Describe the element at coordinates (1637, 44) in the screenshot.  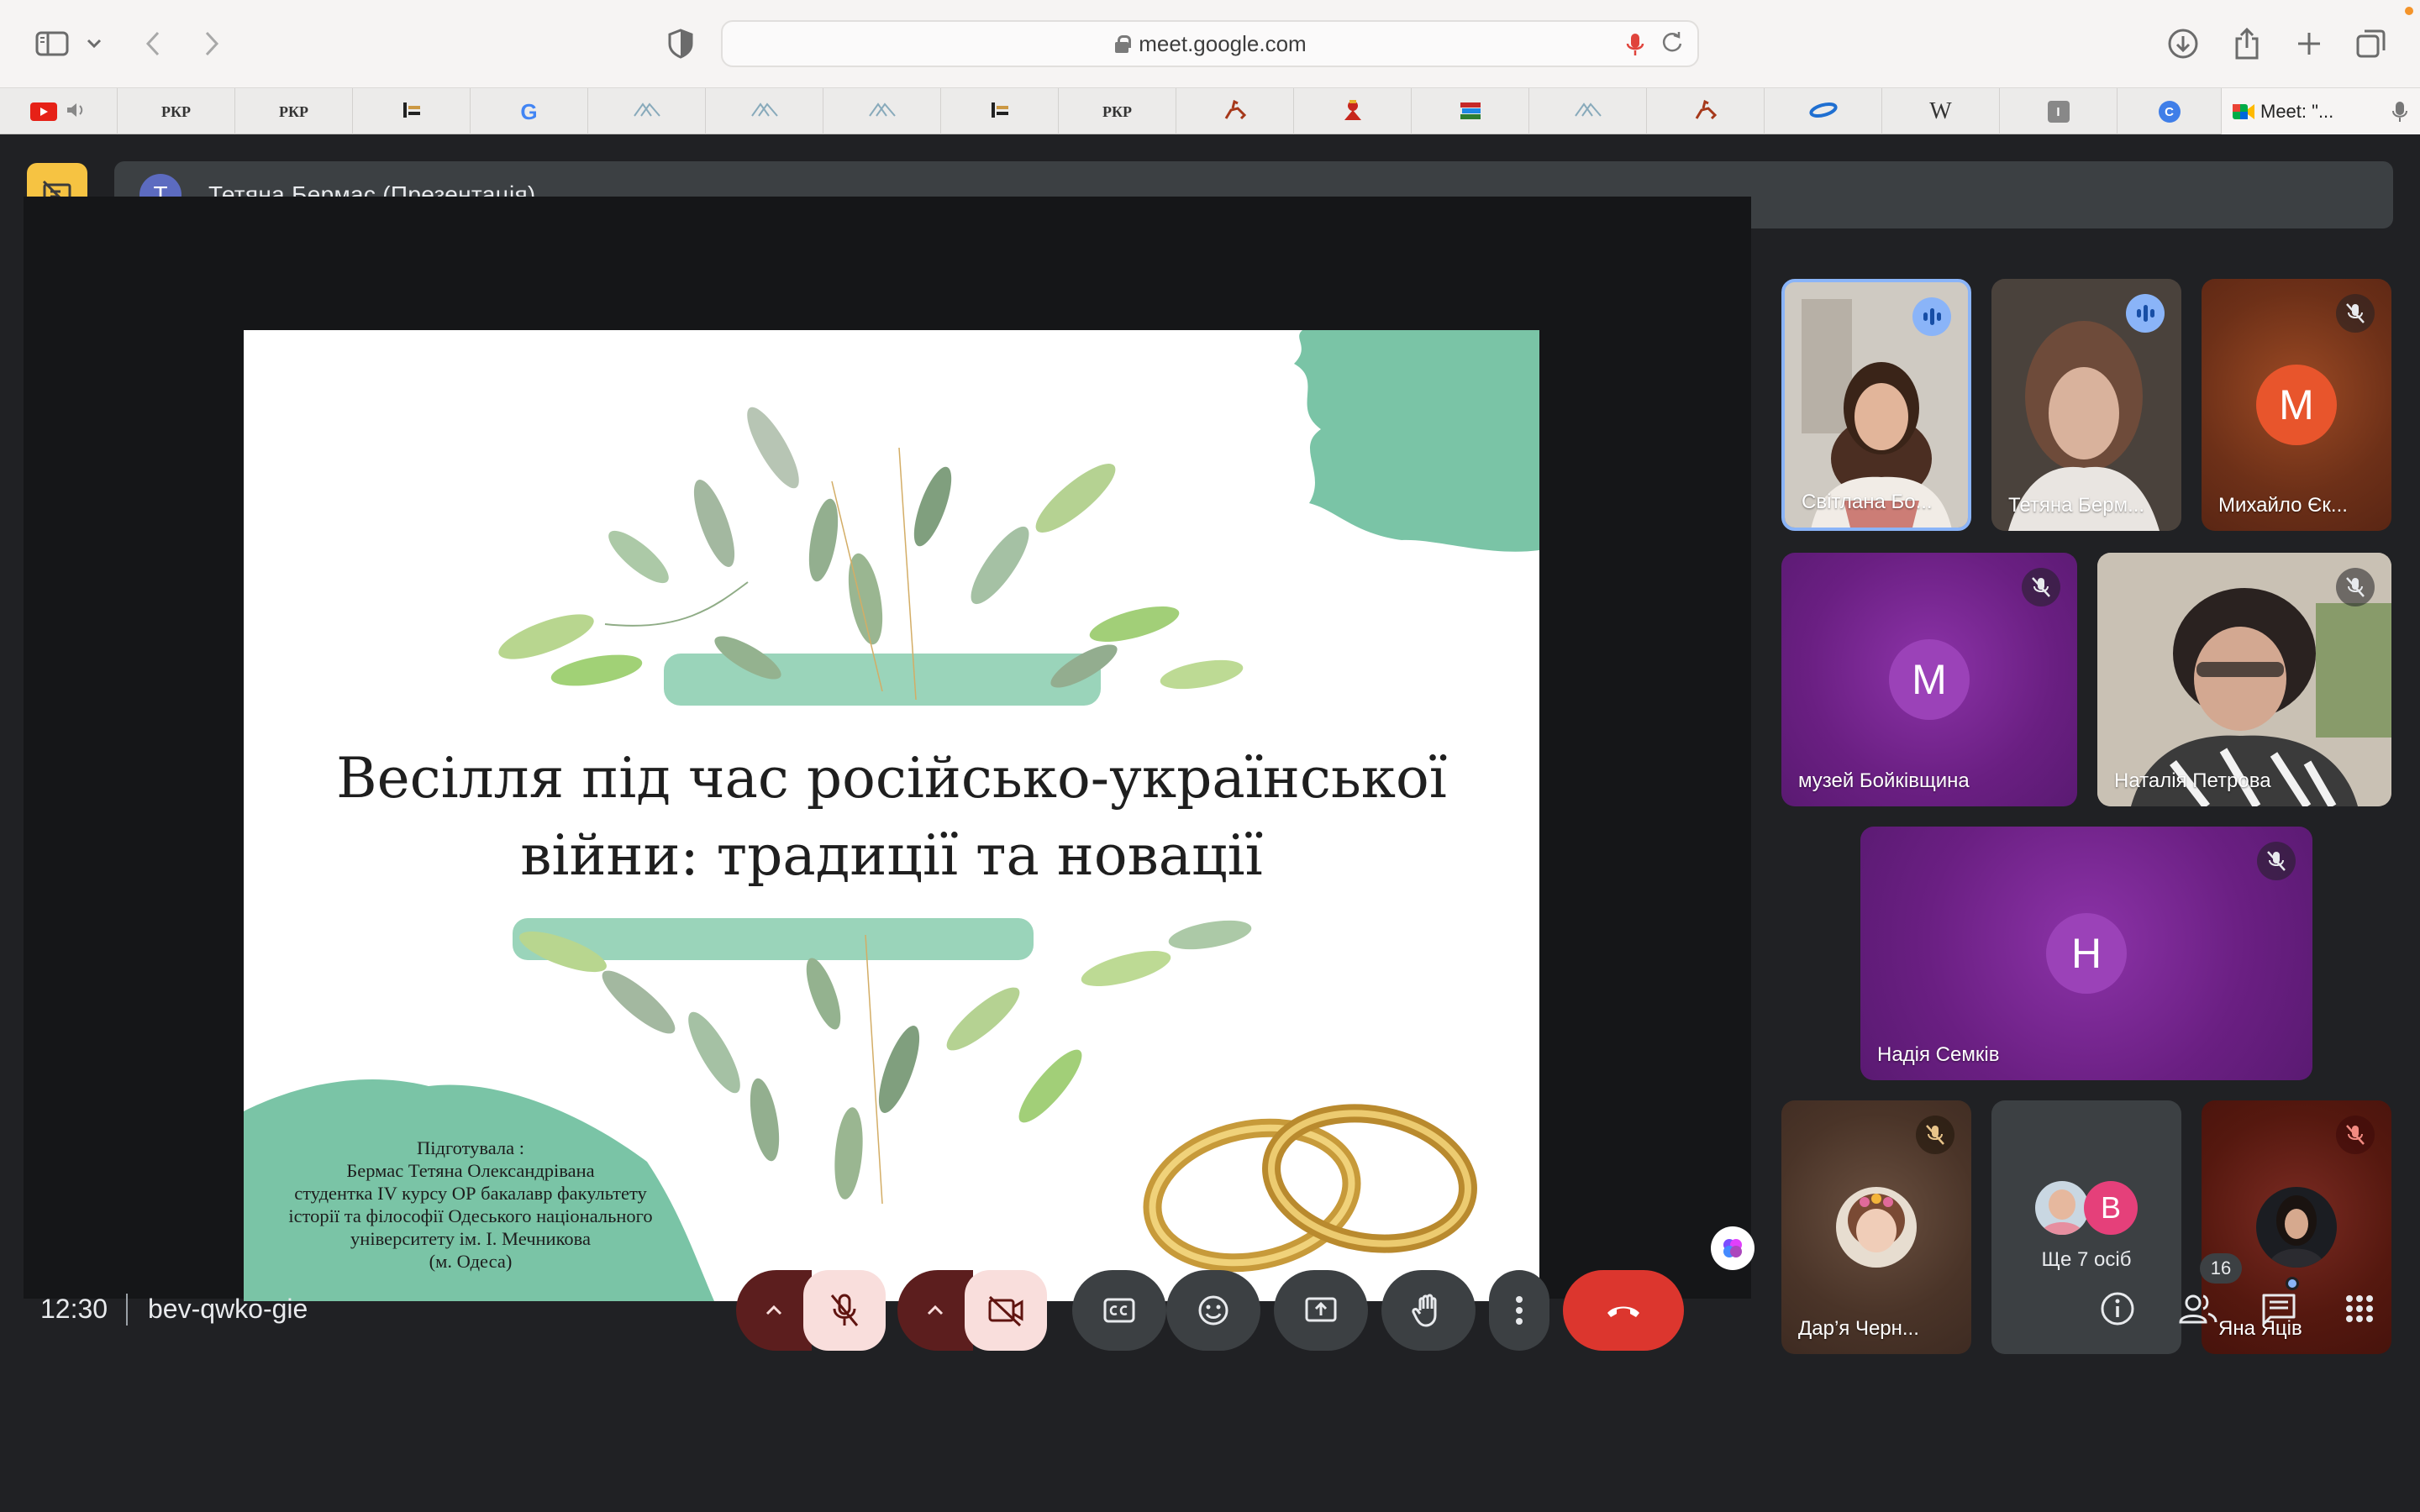
I see `microphone-icon` at that location.